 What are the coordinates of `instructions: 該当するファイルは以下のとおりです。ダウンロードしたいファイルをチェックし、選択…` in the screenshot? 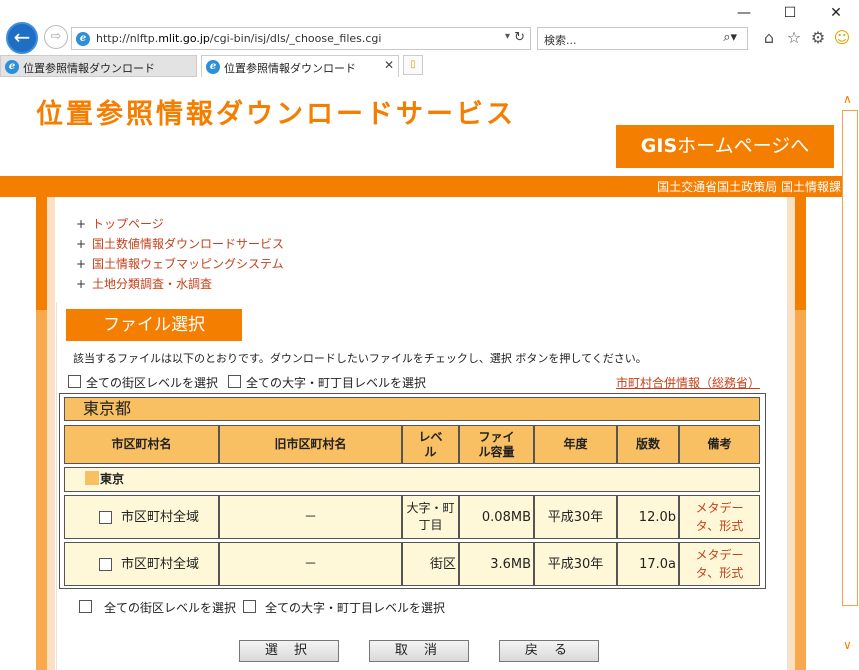 It's located at (360, 358).